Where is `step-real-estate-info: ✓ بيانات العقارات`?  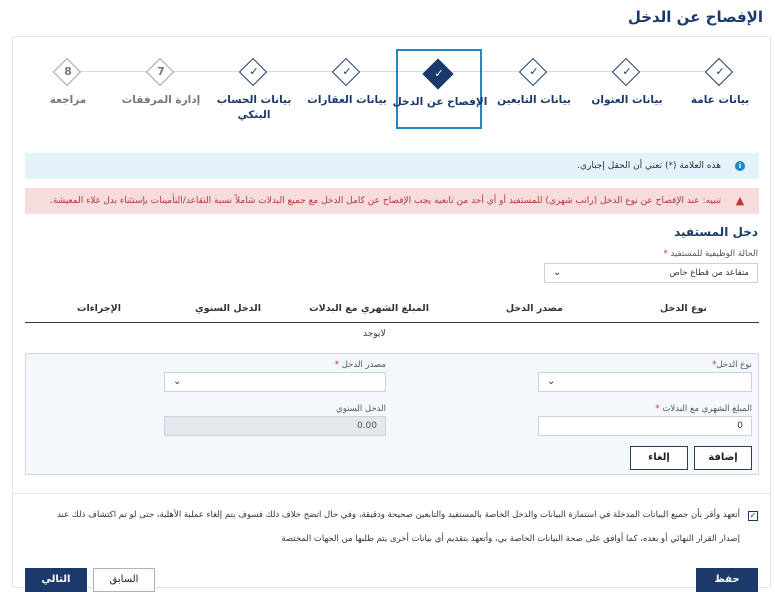 step-real-estate-info: ✓ بيانات العقارات is located at coordinates (347, 89).